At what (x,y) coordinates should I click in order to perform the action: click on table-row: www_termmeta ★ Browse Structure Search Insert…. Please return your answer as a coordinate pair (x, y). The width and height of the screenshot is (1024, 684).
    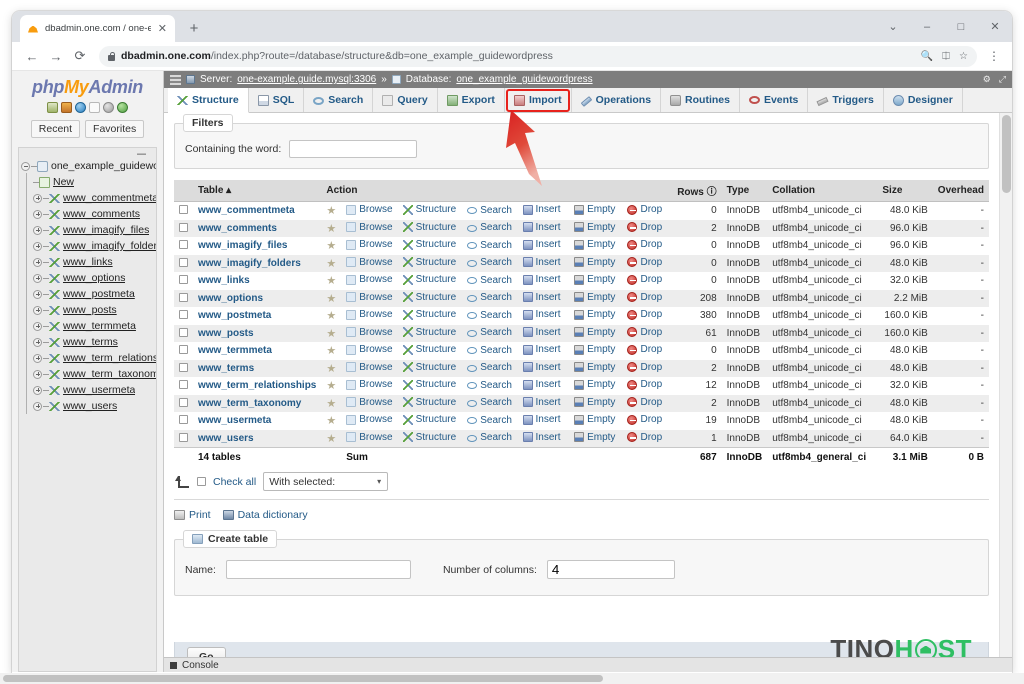
    Looking at the image, I should click on (581, 351).